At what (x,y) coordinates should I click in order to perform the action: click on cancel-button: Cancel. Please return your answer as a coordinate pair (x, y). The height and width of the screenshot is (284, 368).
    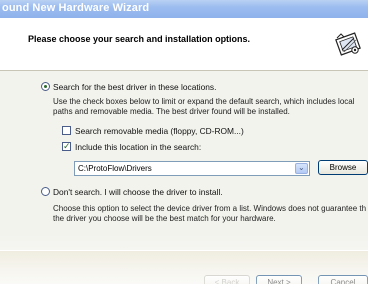
    Looking at the image, I should click on (343, 279).